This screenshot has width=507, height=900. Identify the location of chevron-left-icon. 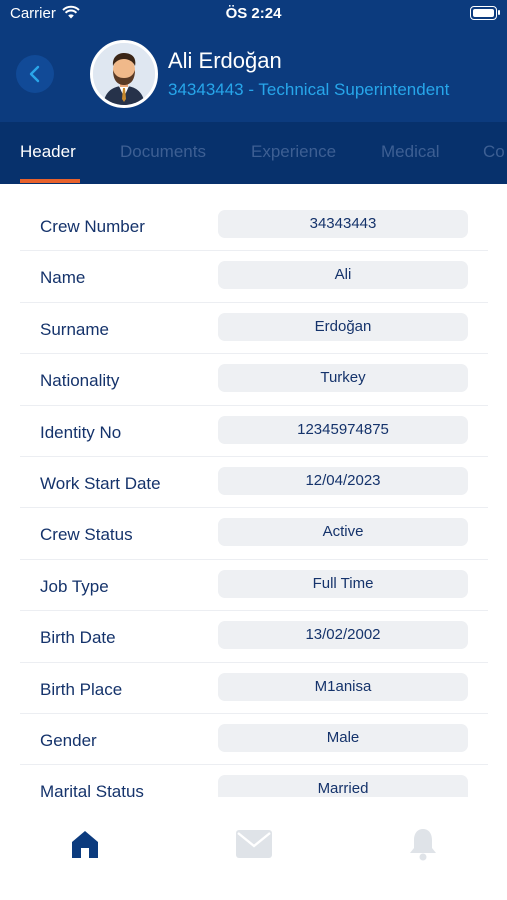
(34, 74).